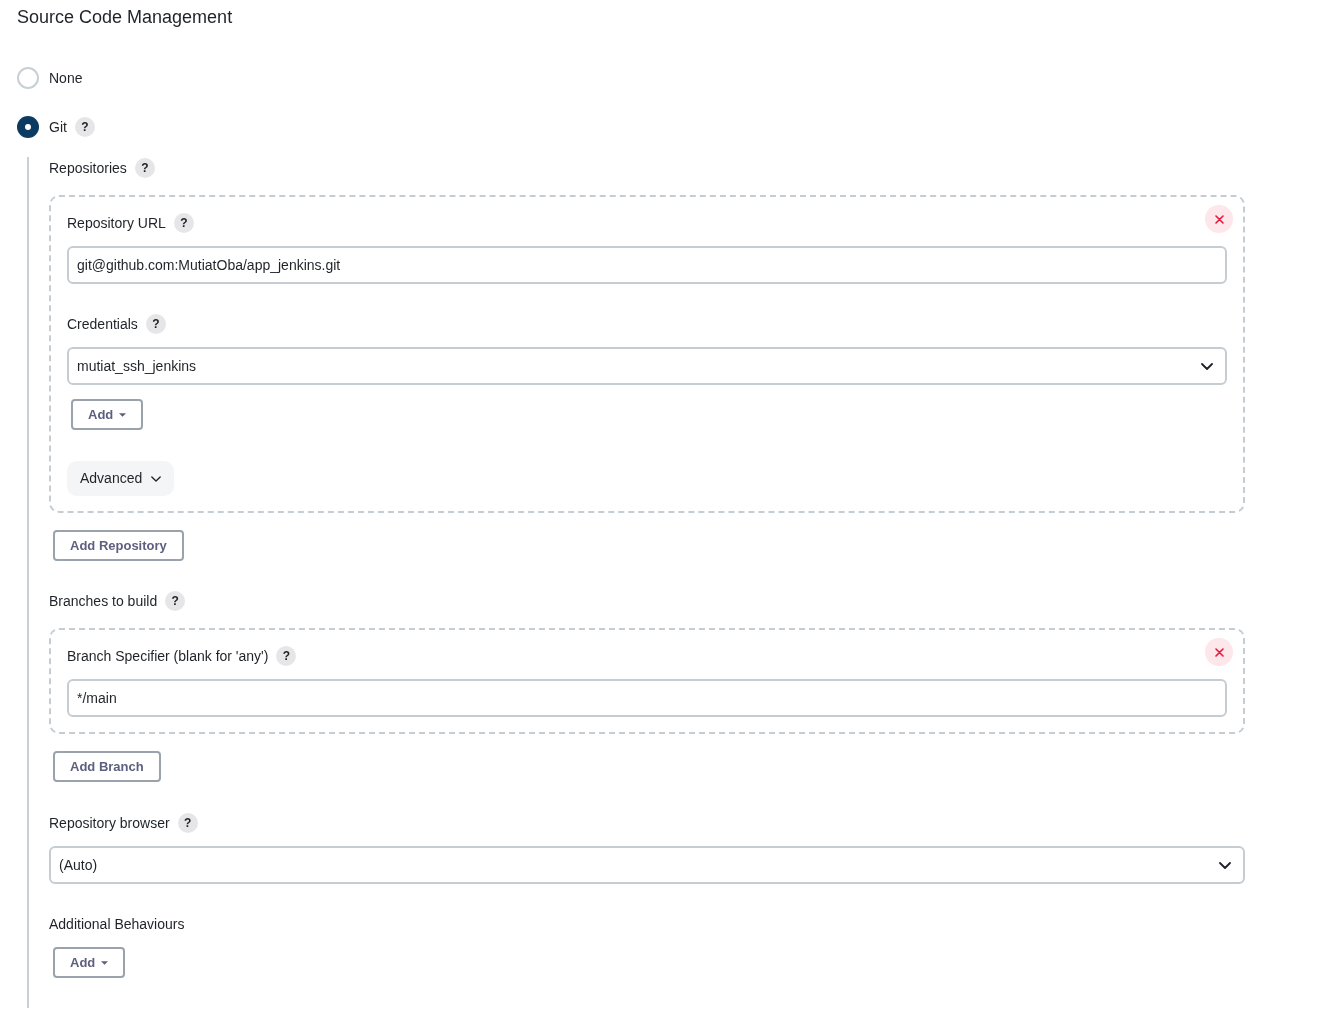 Image resolution: width=1332 pixels, height=1034 pixels. I want to click on field-label: Repository URL, so click(116, 223).